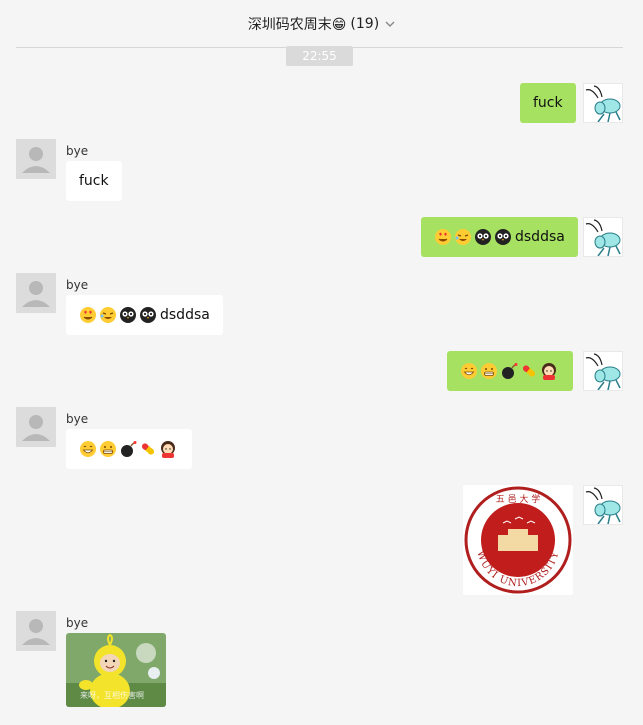 The width and height of the screenshot is (643, 725). I want to click on message-bubble-self: dsddsa, so click(499, 237).